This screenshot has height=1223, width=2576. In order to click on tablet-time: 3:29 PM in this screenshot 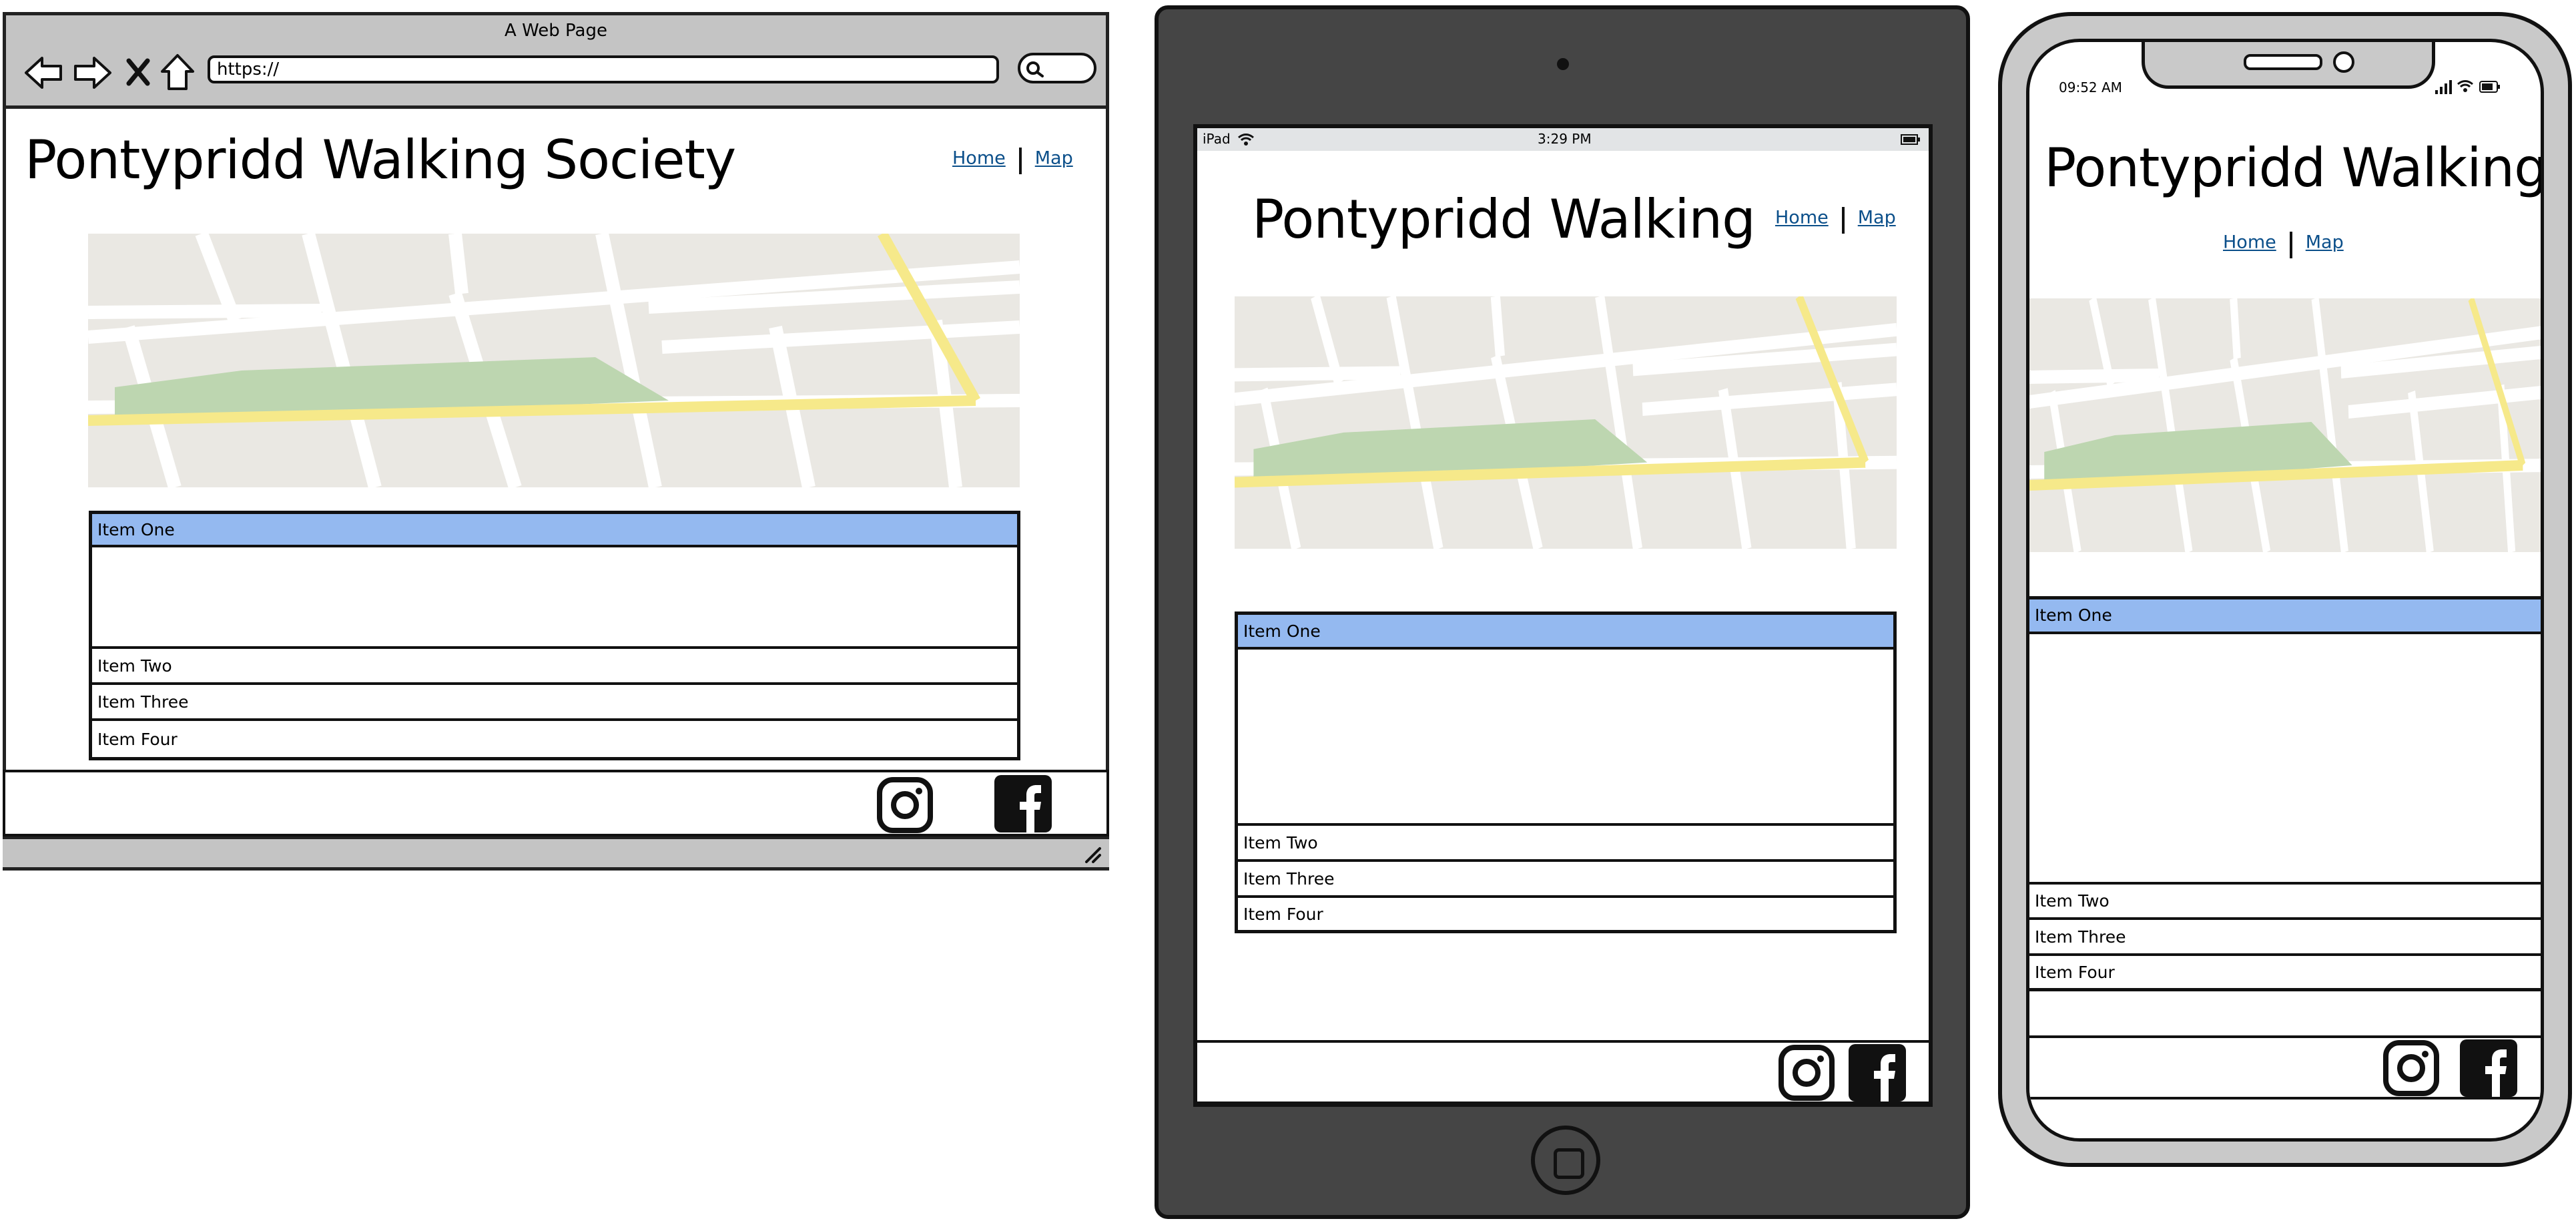, I will do `click(1565, 139)`.